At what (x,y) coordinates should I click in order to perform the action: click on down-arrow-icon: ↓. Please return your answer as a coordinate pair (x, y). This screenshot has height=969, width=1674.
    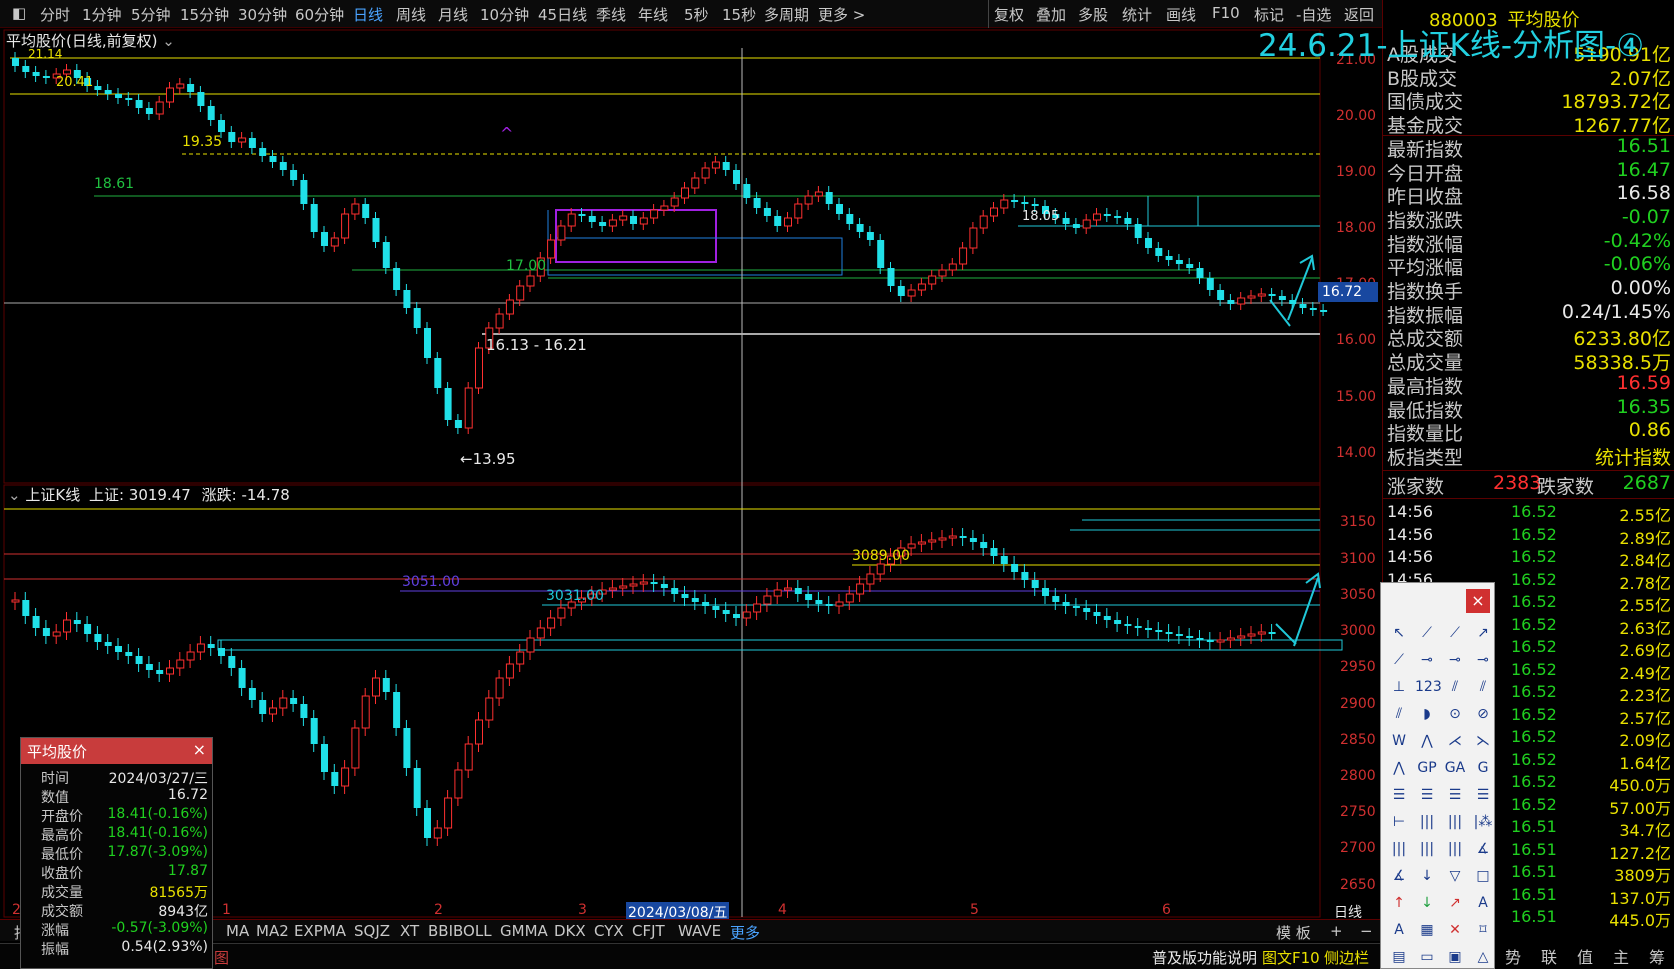
    Looking at the image, I should click on (1427, 876).